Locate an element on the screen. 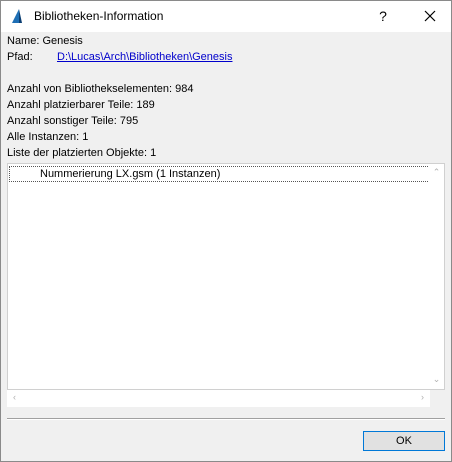 The image size is (452, 462). other-parts-count: Anzahl sonstiger Teile: 795 is located at coordinates (73, 121).